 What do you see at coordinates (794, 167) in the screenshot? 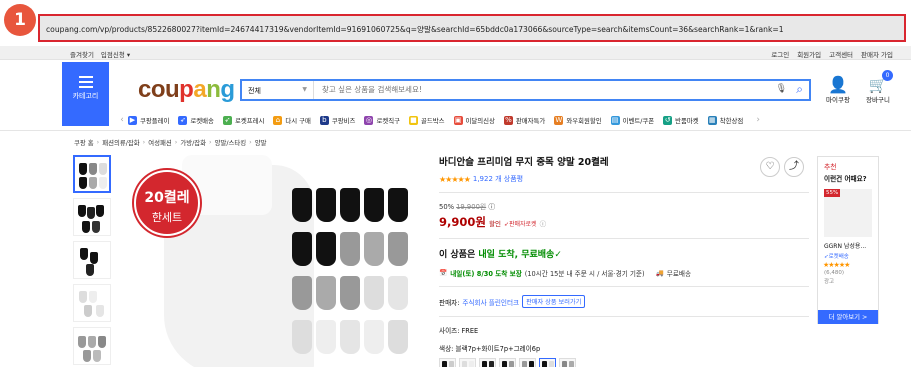
I see `share-icon: ⤴` at bounding box center [794, 167].